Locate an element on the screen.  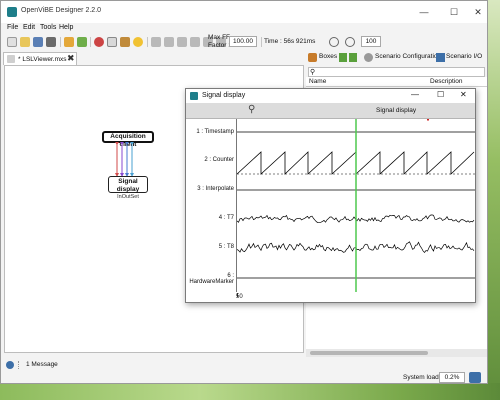
menu-file: File is located at coordinates (12, 27).